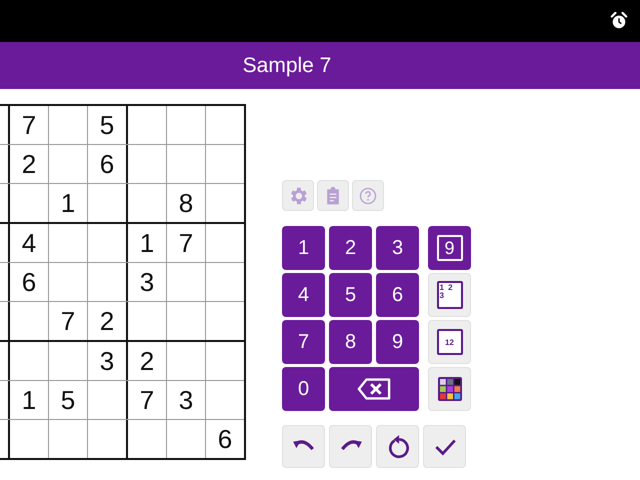 The width and height of the screenshot is (640, 480). Describe the element at coordinates (449, 342) in the screenshot. I see `center-mode-button: 12` at that location.